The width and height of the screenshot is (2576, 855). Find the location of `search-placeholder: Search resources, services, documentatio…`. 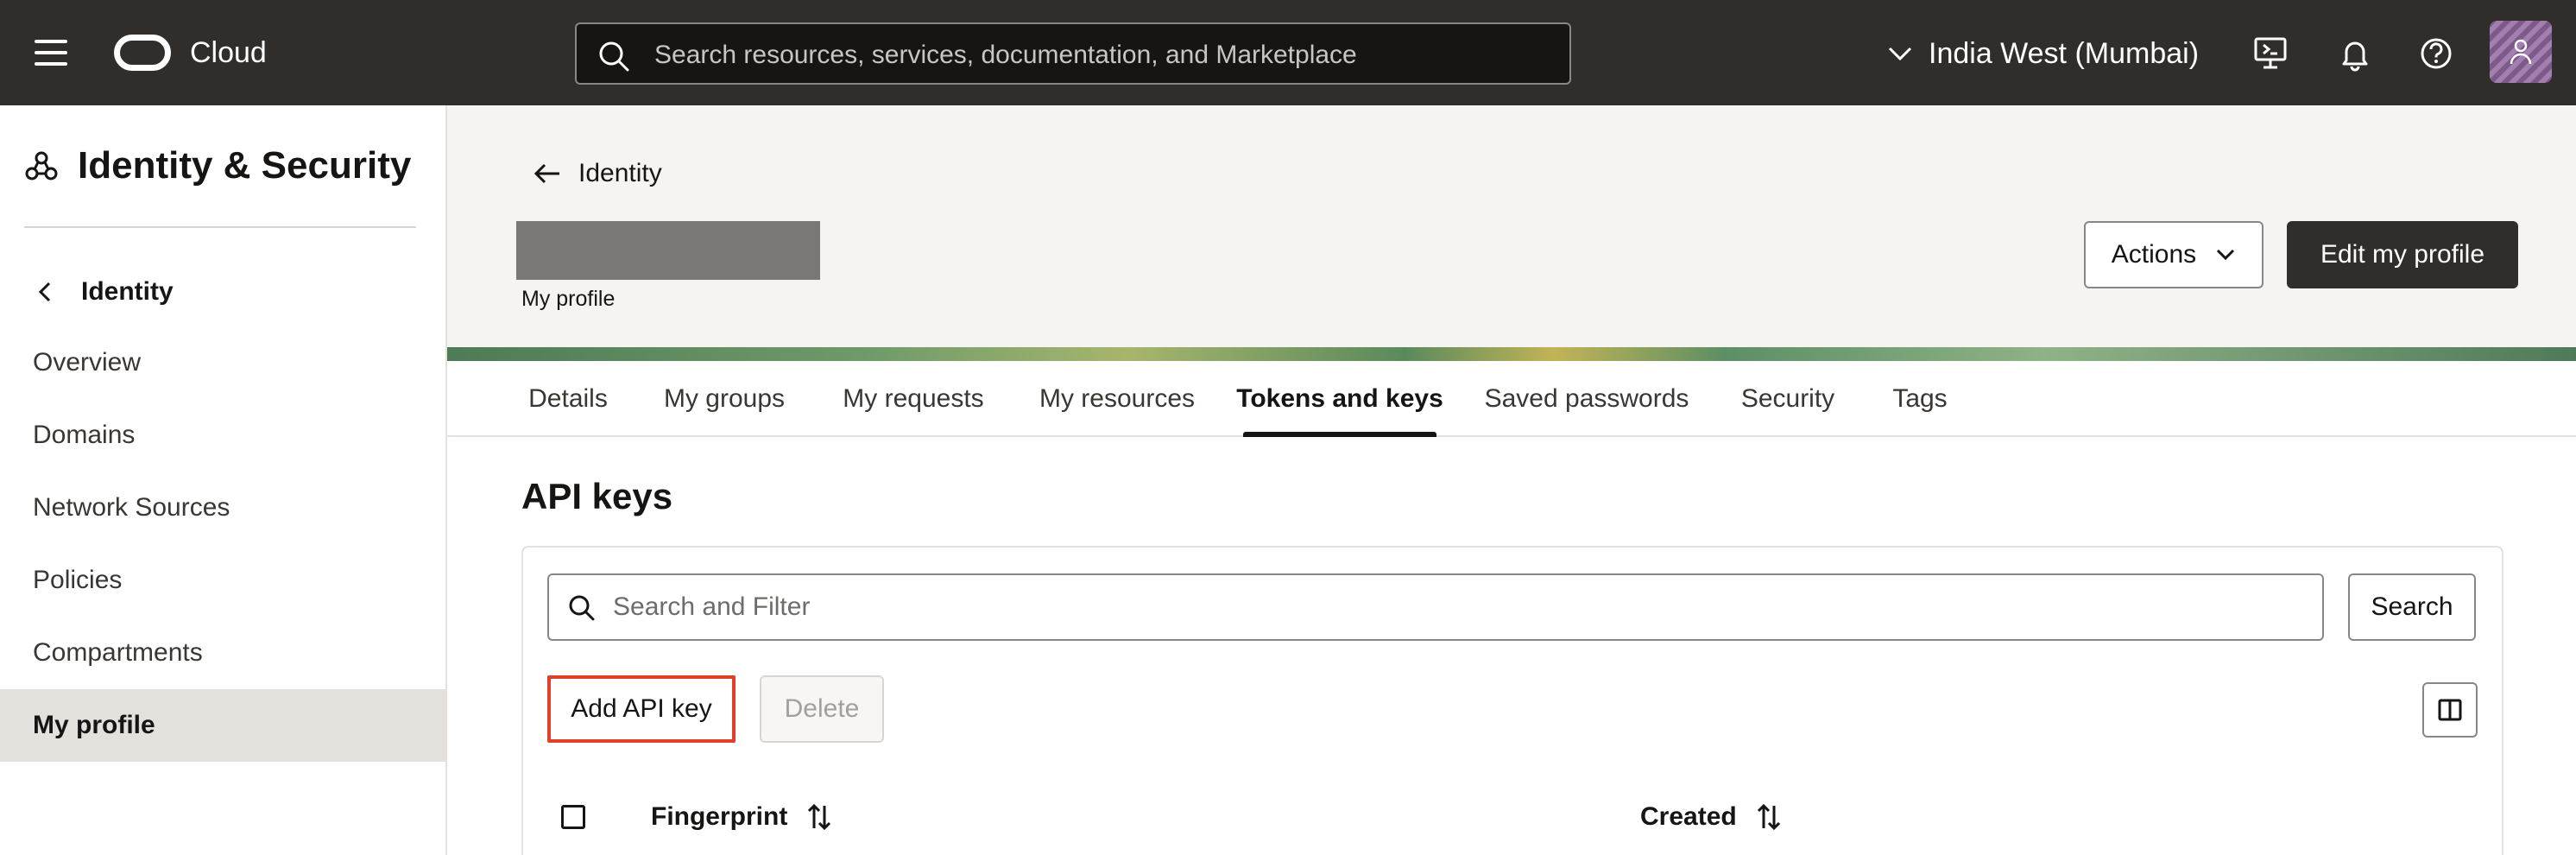

search-placeholder: Search resources, services, documentatio… is located at coordinates (1005, 55).